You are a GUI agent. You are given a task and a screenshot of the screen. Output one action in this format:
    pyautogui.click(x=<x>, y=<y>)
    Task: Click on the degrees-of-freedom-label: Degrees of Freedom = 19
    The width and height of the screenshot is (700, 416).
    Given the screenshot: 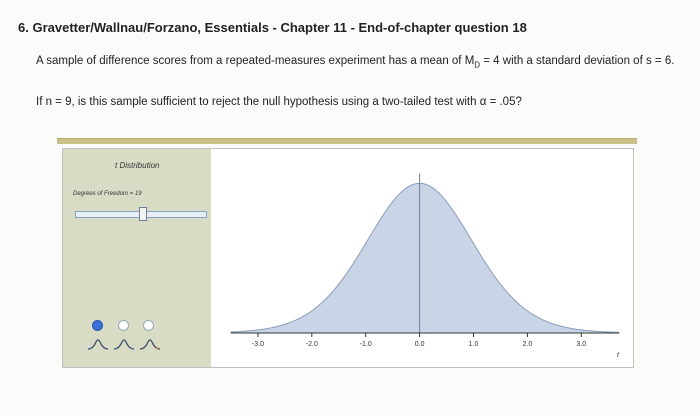 What is the action you would take?
    pyautogui.click(x=107, y=194)
    